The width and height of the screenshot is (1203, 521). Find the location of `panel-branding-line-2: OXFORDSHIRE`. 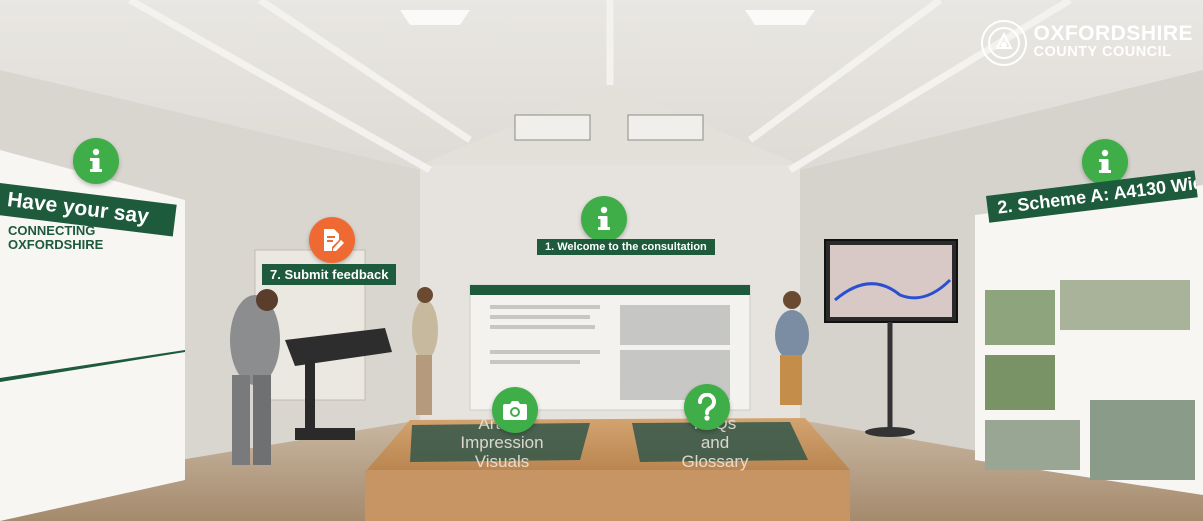

panel-branding-line-2: OXFORDSHIRE is located at coordinates (56, 244).